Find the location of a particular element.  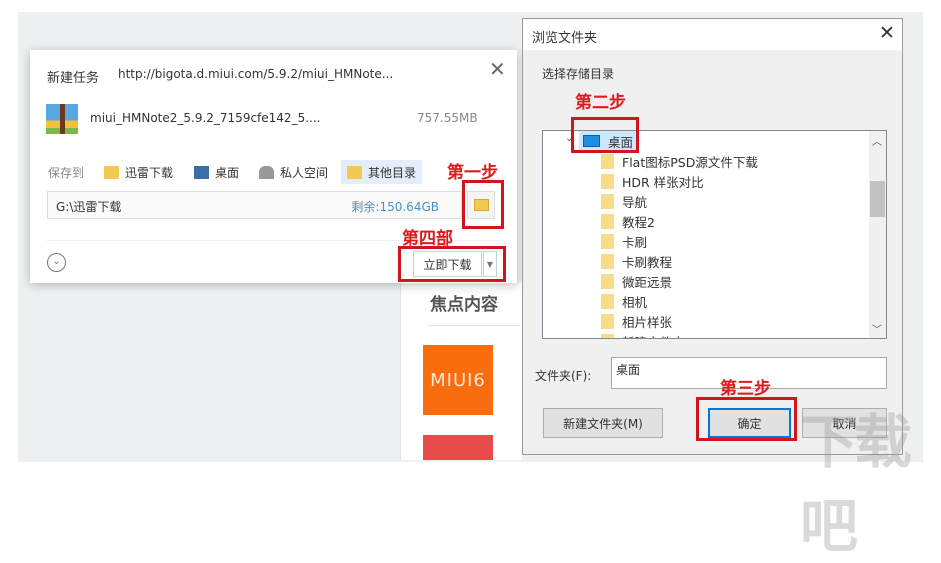

private-space-icon is located at coordinates (266, 172).